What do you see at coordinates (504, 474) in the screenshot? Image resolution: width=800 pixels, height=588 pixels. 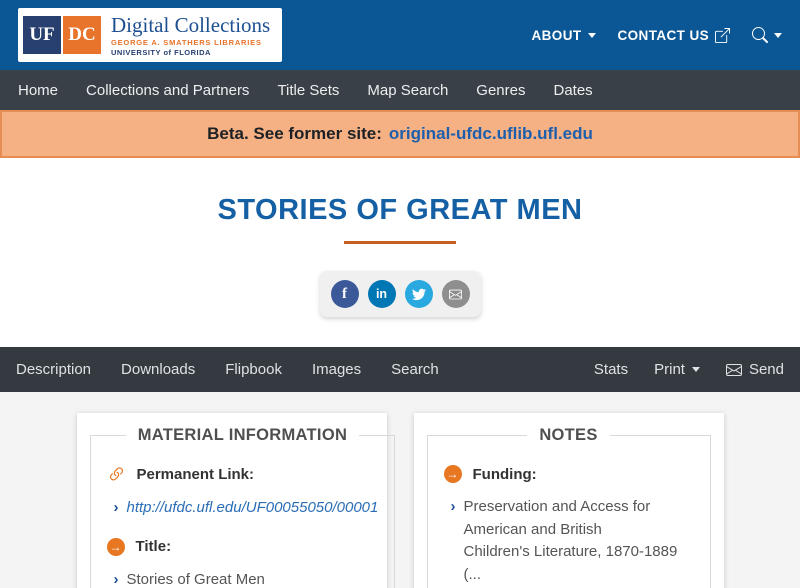 I see `funding-label: Funding:` at bounding box center [504, 474].